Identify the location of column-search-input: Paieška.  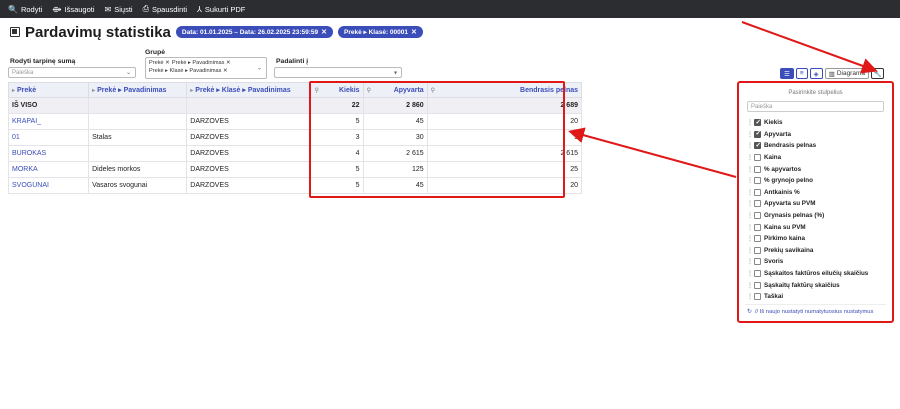
(815, 106).